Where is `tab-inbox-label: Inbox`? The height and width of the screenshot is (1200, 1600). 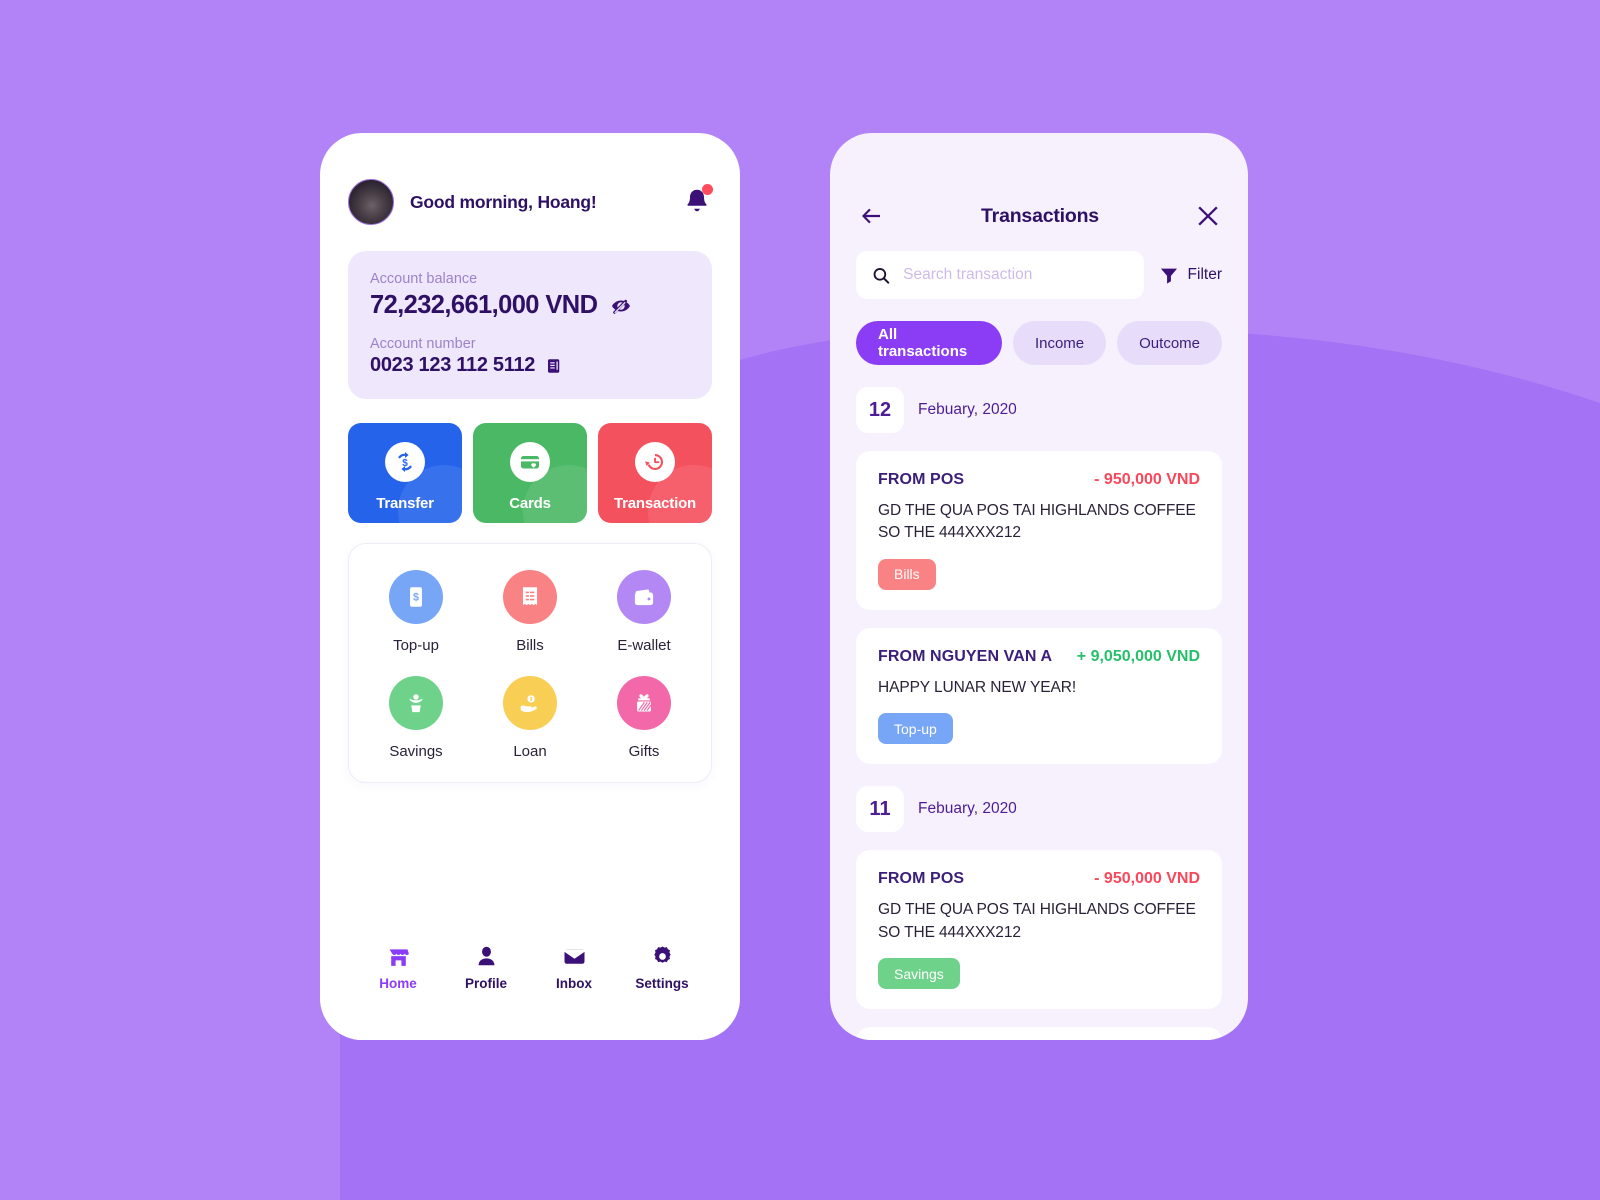
tab-inbox-label: Inbox is located at coordinates (574, 983).